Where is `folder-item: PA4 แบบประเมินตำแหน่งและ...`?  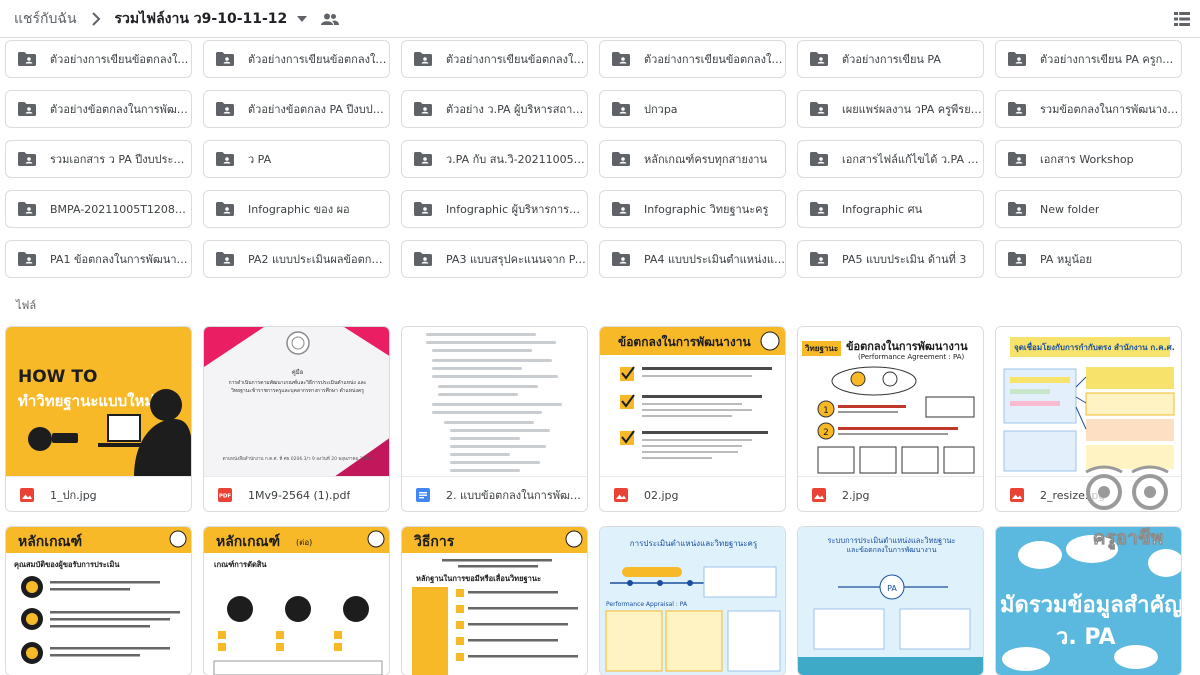
folder-item: PA4 แบบประเมินตำแหน่งและ... is located at coordinates (692, 259).